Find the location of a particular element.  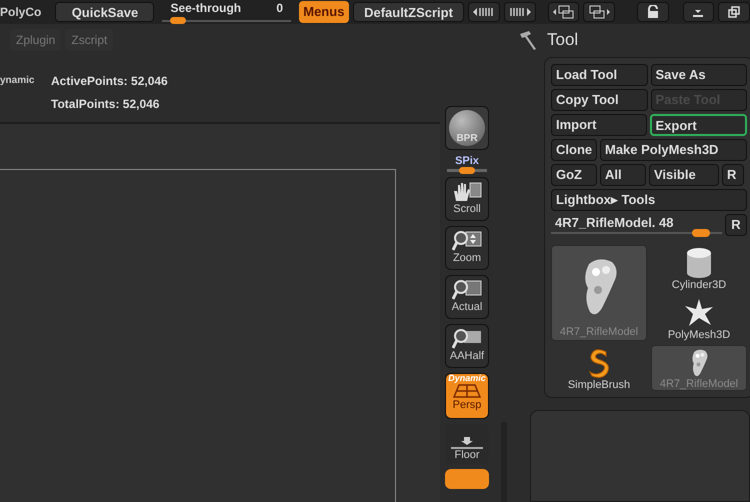

dynamic-label: ynamic is located at coordinates (17, 81).